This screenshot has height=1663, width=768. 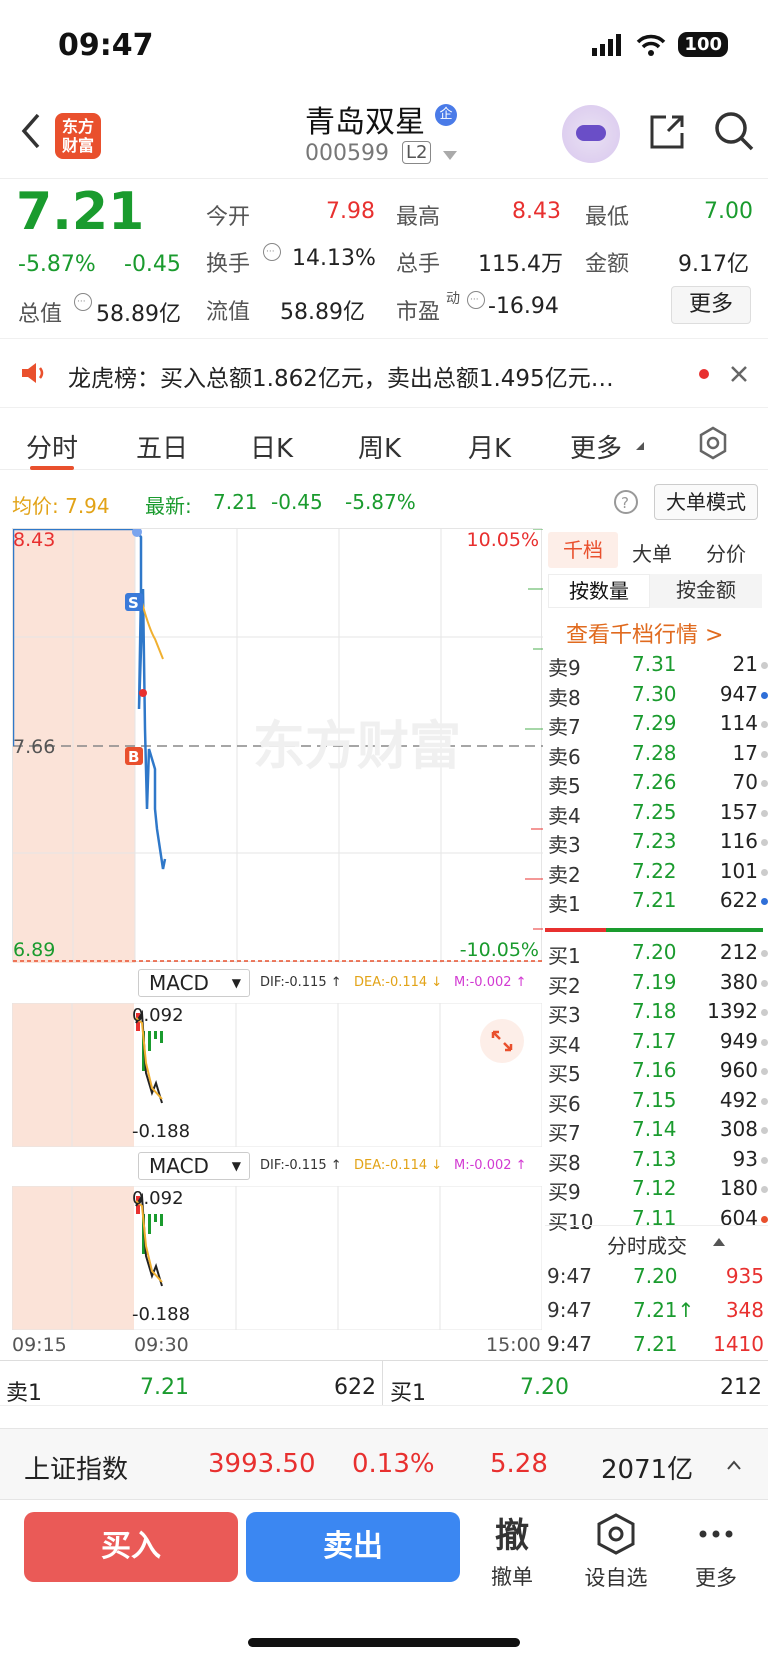 What do you see at coordinates (738, 870) in the screenshot?
I see `ask-level-volume: 101` at bounding box center [738, 870].